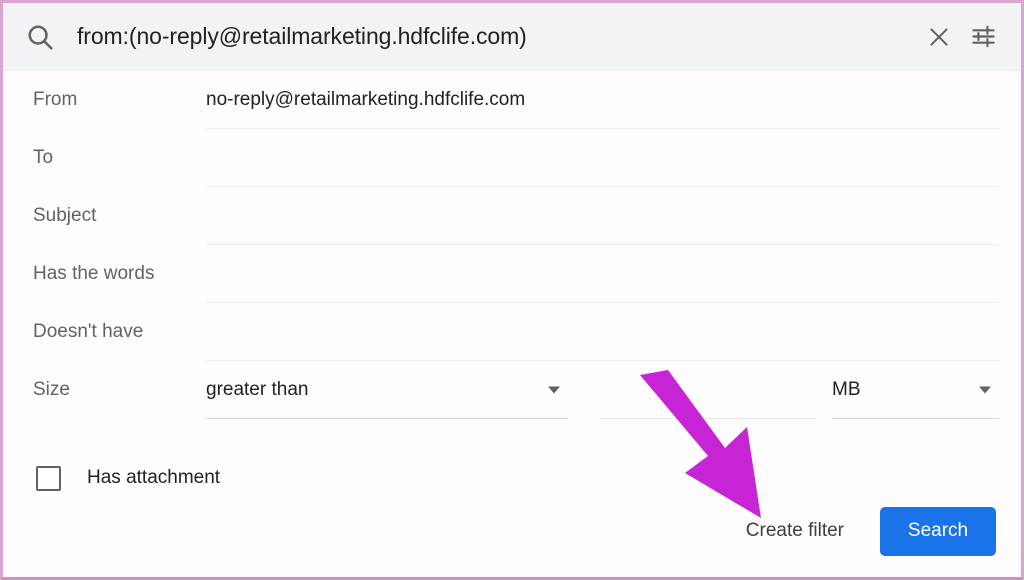 This screenshot has width=1024, height=580. What do you see at coordinates (55, 99) in the screenshot?
I see `label-from: From` at bounding box center [55, 99].